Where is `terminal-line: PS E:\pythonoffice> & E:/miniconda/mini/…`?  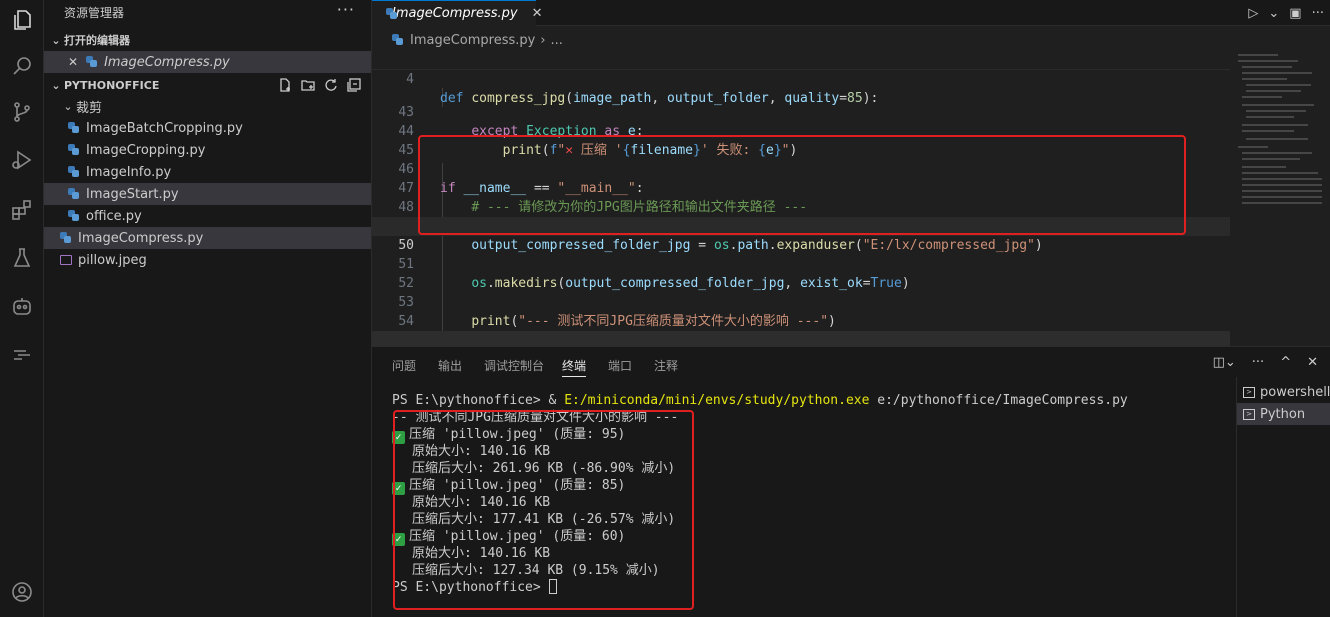 terminal-line: PS E:\pythonoffice> & E:/miniconda/mini/… is located at coordinates (760, 400).